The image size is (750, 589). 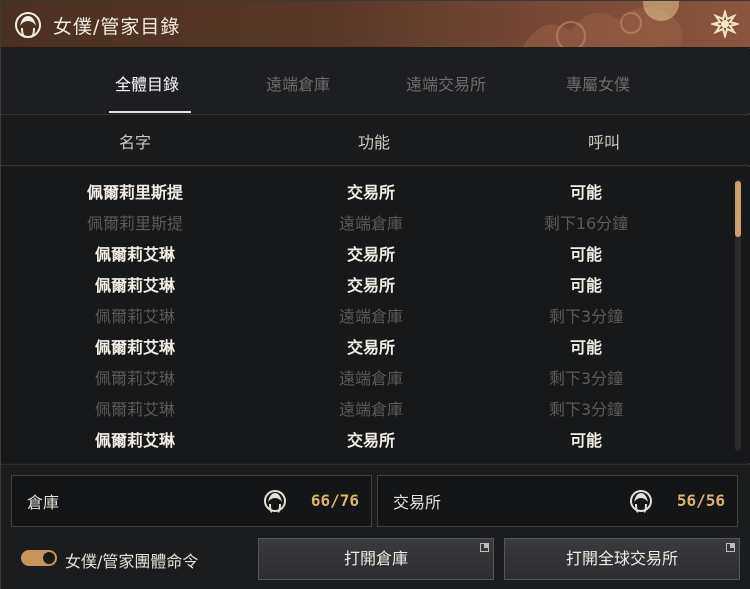 I want to click on column-name: 名字, so click(x=135, y=142).